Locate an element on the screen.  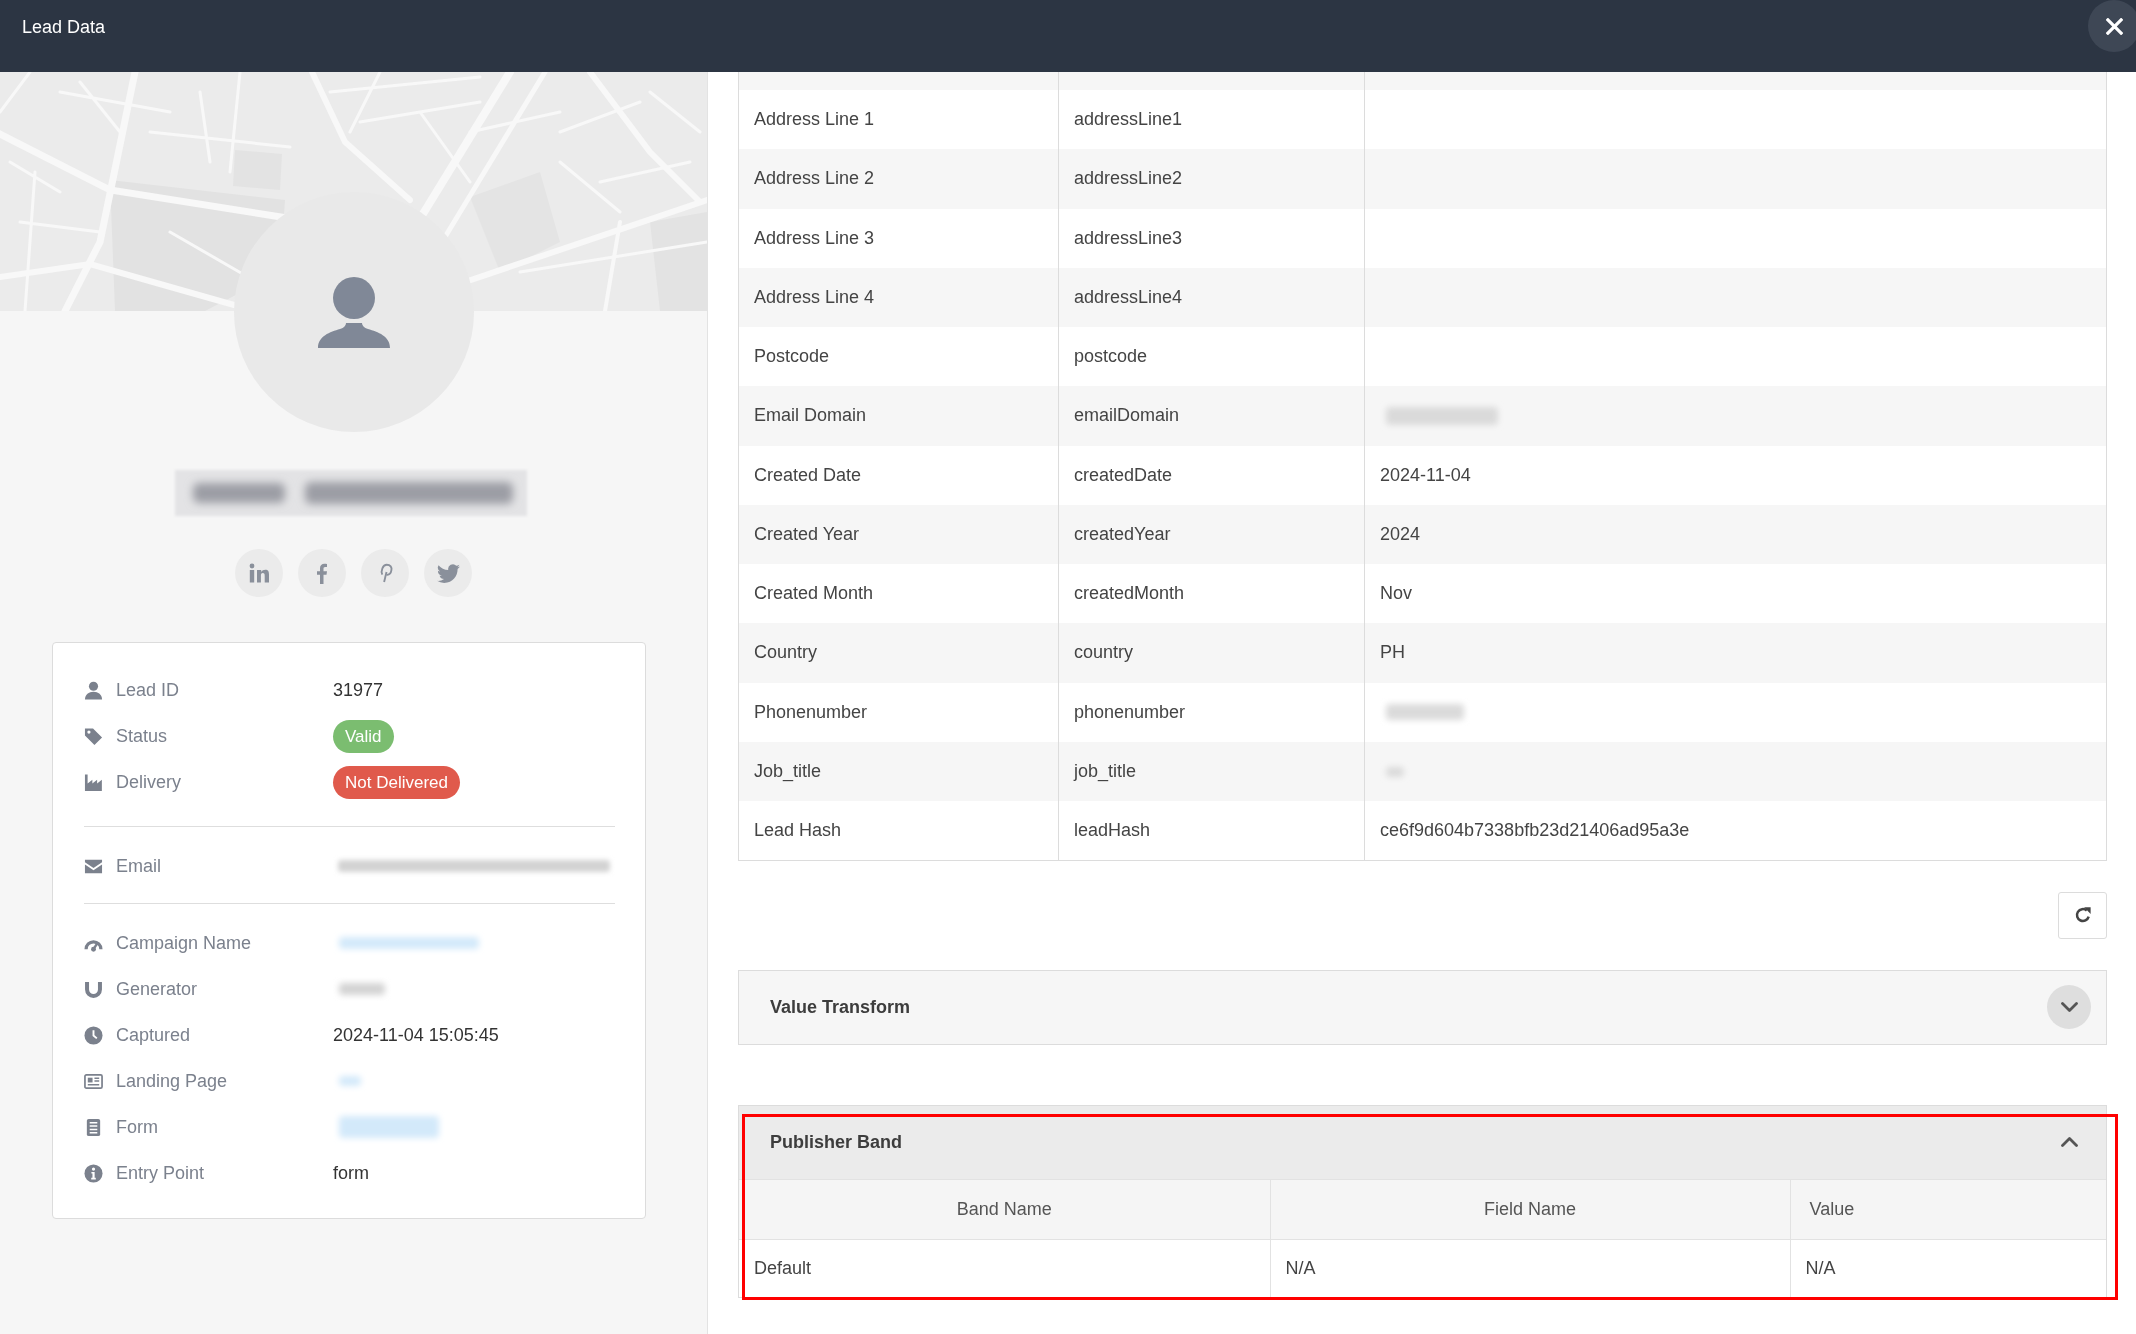
refresh-button is located at coordinates (2082, 915).